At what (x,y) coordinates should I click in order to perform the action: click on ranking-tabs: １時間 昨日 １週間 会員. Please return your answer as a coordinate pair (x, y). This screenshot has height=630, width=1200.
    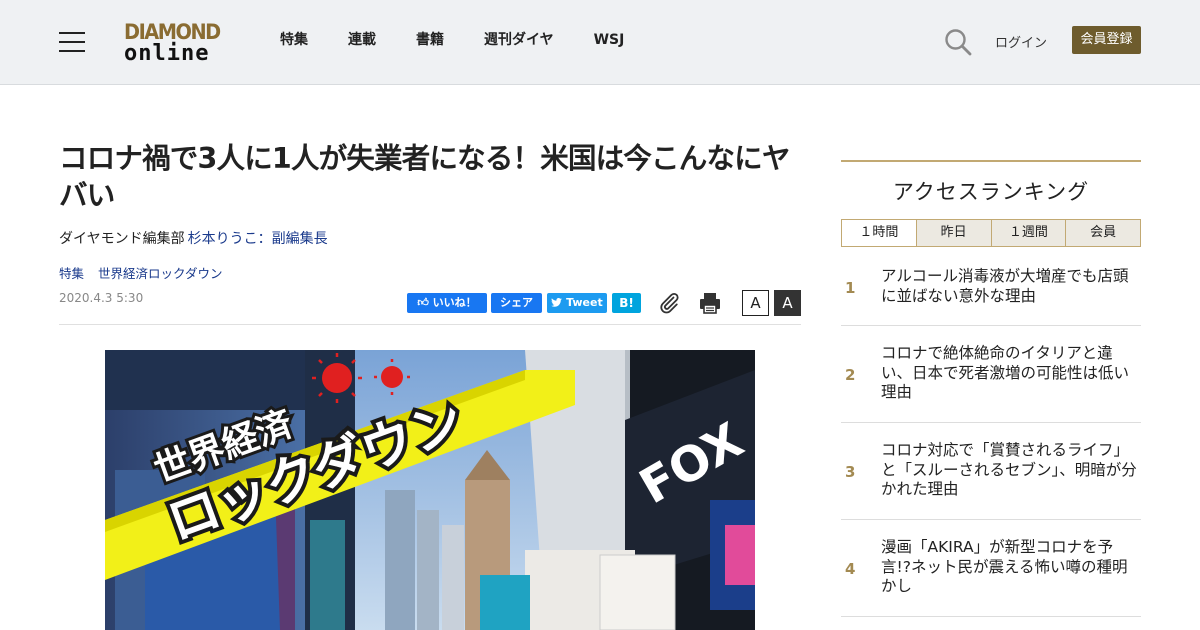
    Looking at the image, I should click on (991, 233).